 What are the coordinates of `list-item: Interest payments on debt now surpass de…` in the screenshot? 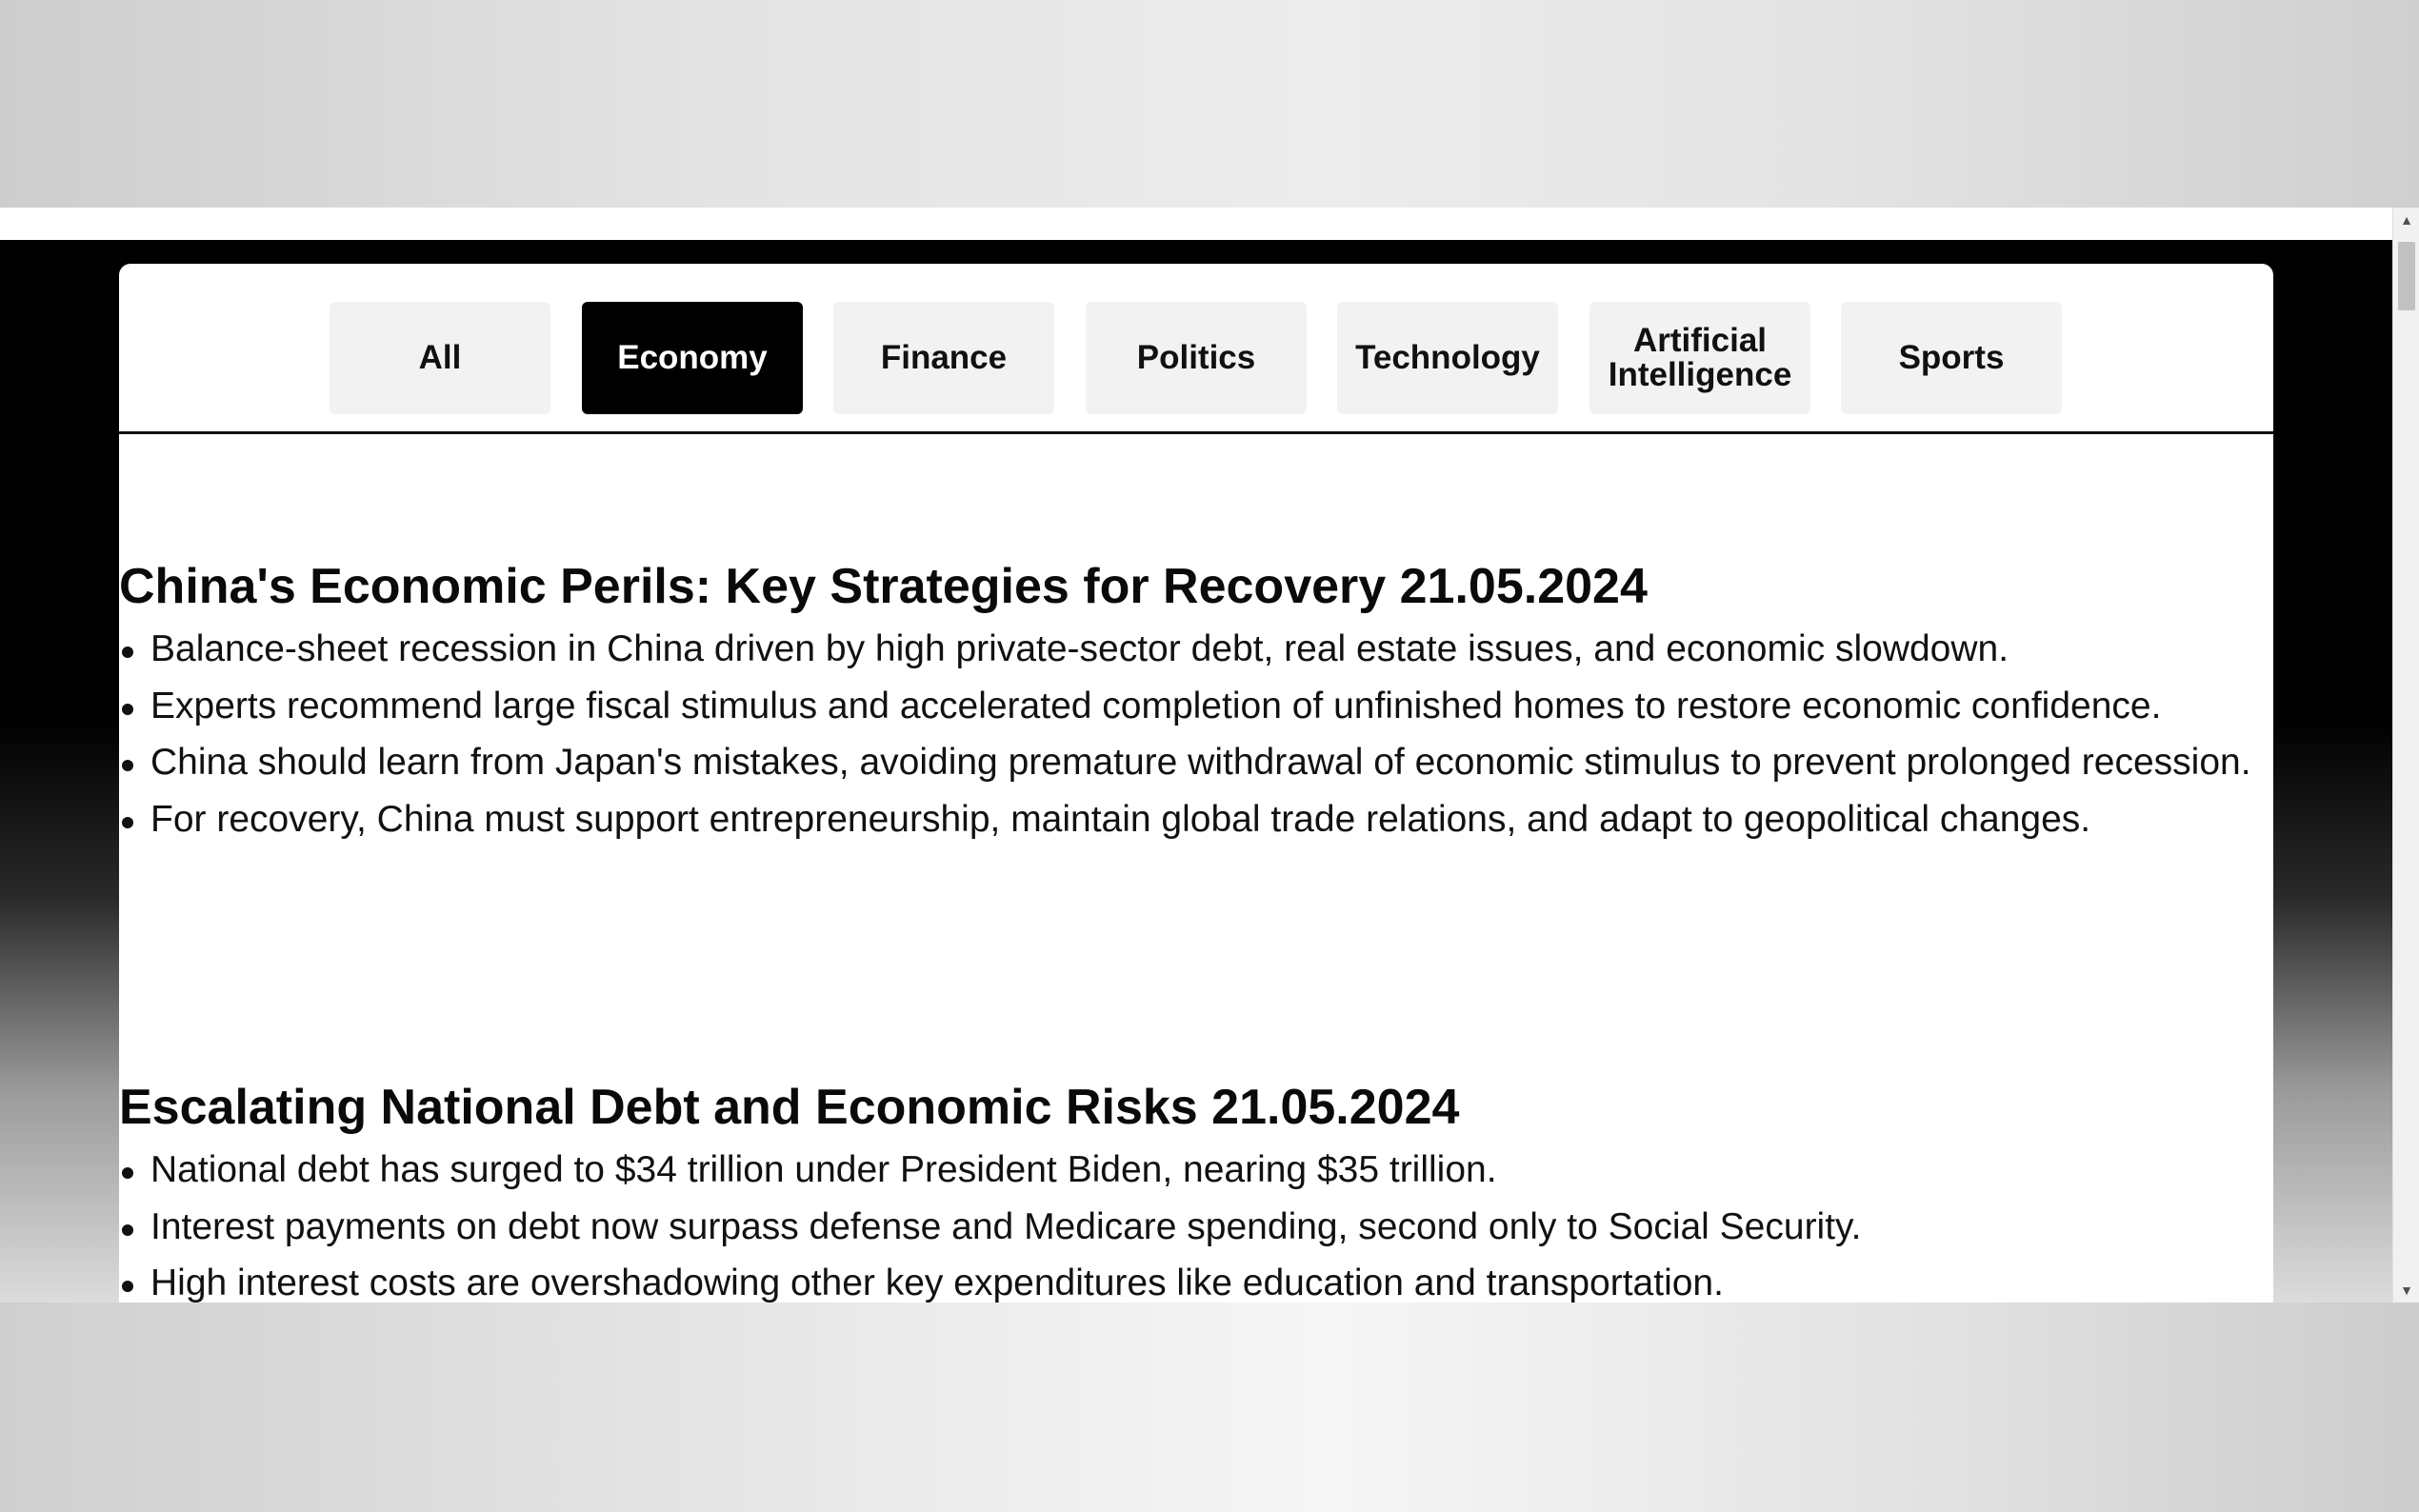 It's located at (1196, 1227).